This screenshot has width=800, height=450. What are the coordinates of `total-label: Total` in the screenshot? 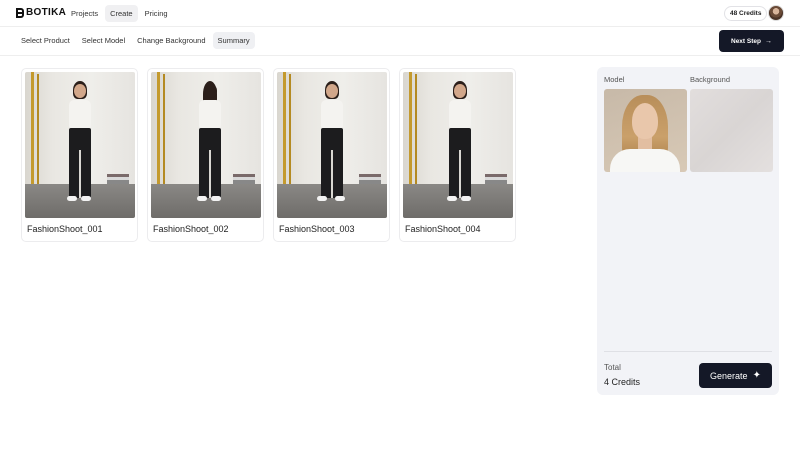 It's located at (612, 367).